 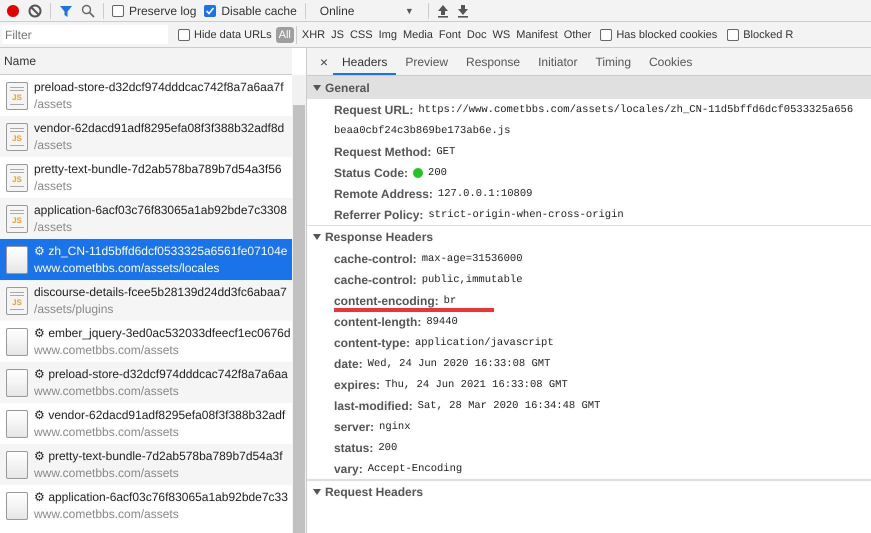 I want to click on type-filter-button: JS, so click(x=337, y=34).